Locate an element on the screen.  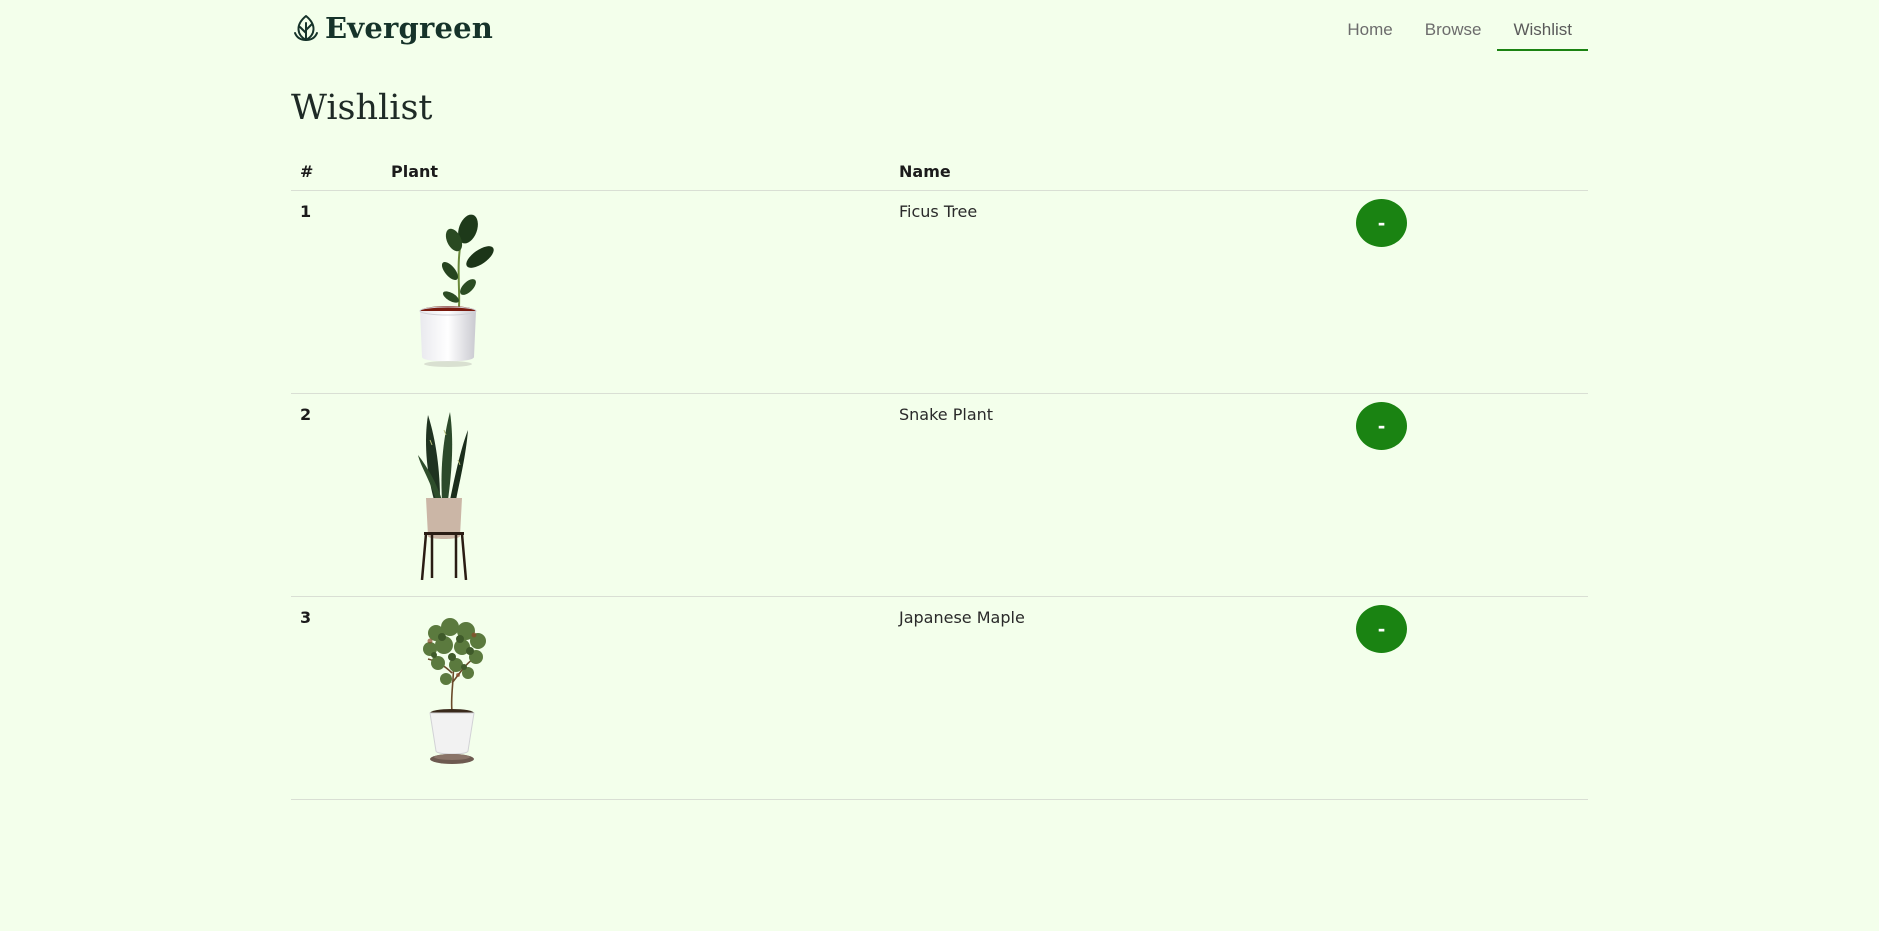
row-number: 2 is located at coordinates (306, 414).